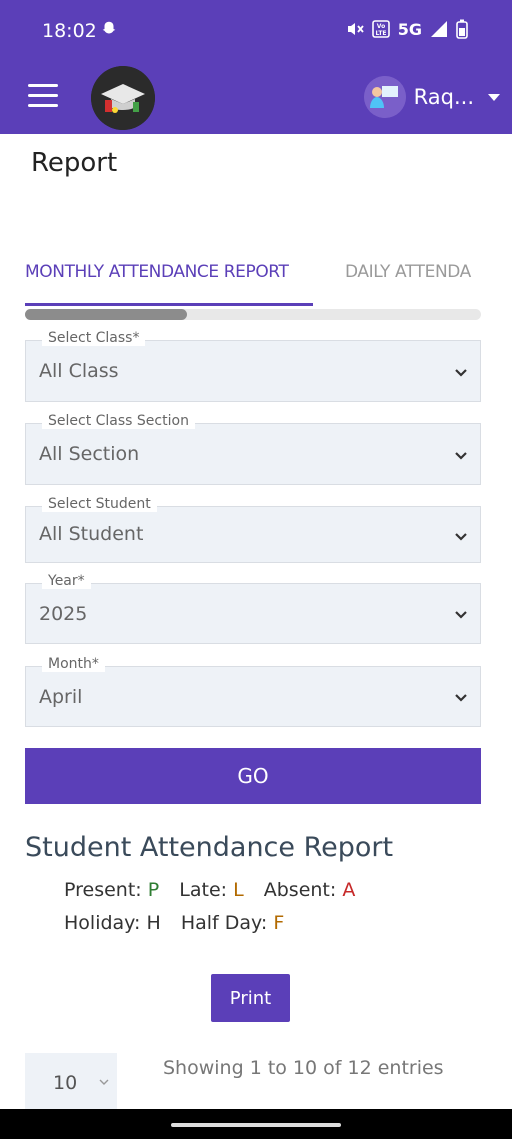 The width and height of the screenshot is (512, 1139). I want to click on attendance-legend-row-2: Holiday: H Half Day: F, so click(181, 923).